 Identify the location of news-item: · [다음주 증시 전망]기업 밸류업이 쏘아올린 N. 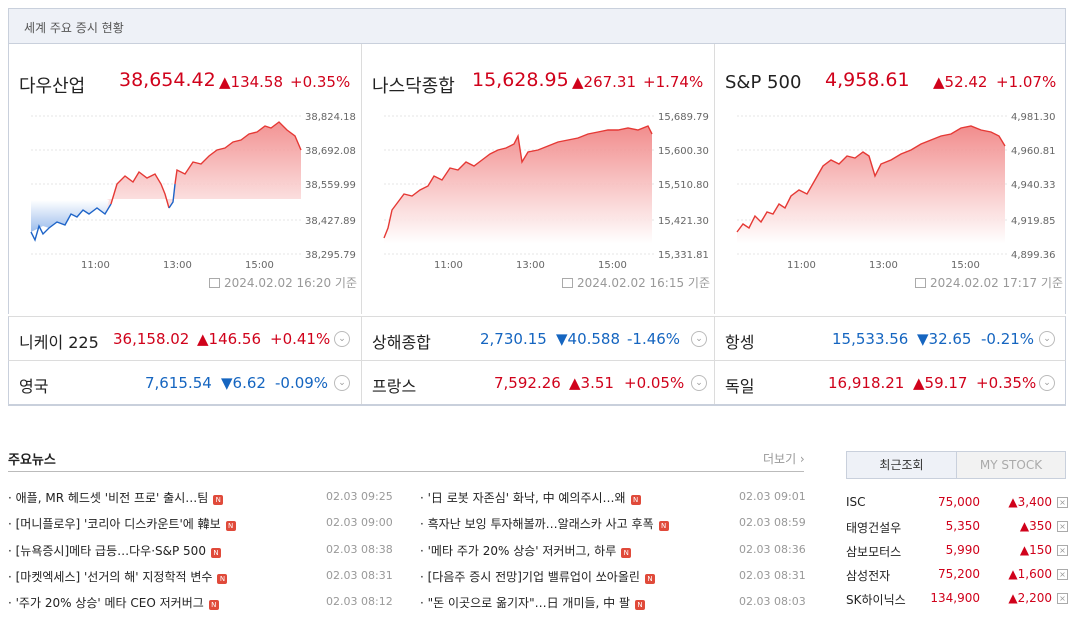
(537, 576).